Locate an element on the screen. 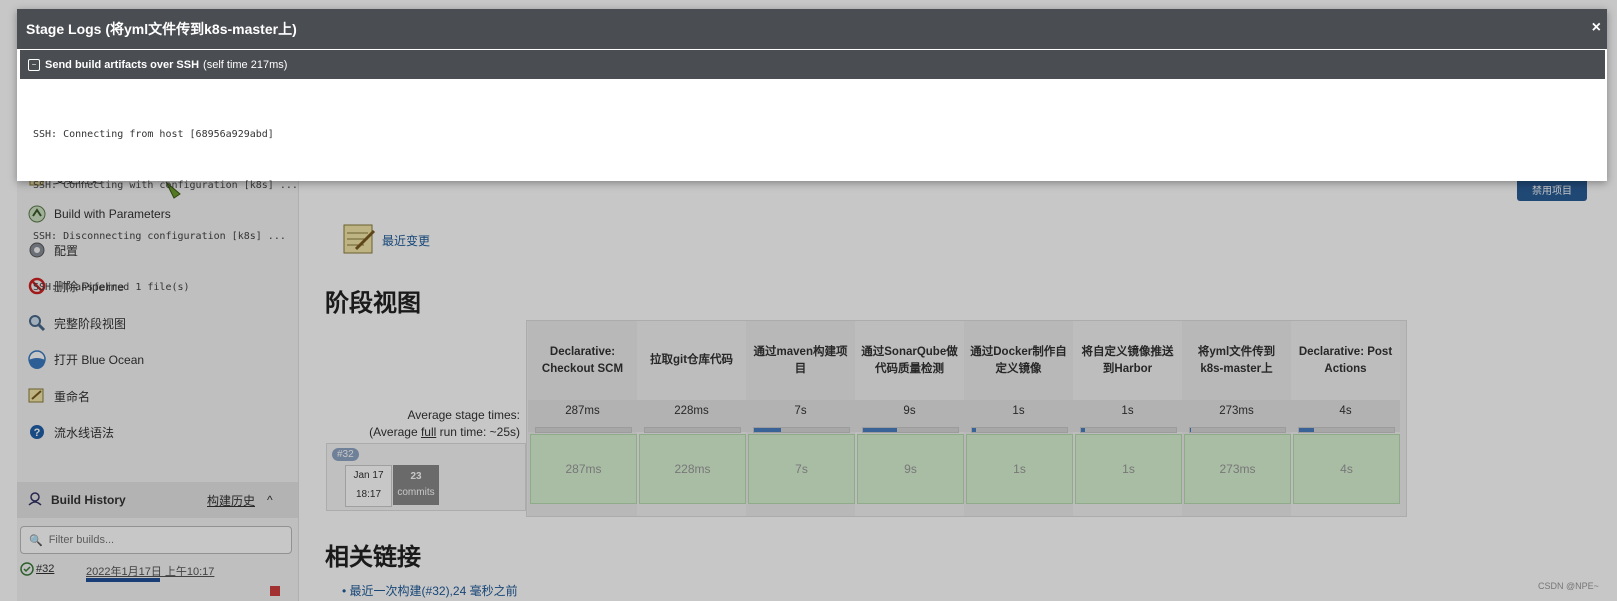  avg-label-line2: (Average full run time: ~25s) is located at coordinates (444, 432).